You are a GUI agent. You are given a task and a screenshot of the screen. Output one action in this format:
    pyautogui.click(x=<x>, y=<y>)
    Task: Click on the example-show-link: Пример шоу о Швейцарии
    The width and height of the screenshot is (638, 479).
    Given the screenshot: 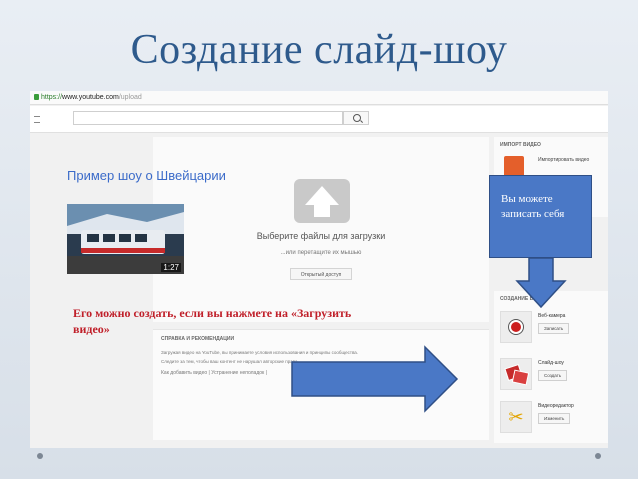 What is the action you would take?
    pyautogui.click(x=146, y=176)
    